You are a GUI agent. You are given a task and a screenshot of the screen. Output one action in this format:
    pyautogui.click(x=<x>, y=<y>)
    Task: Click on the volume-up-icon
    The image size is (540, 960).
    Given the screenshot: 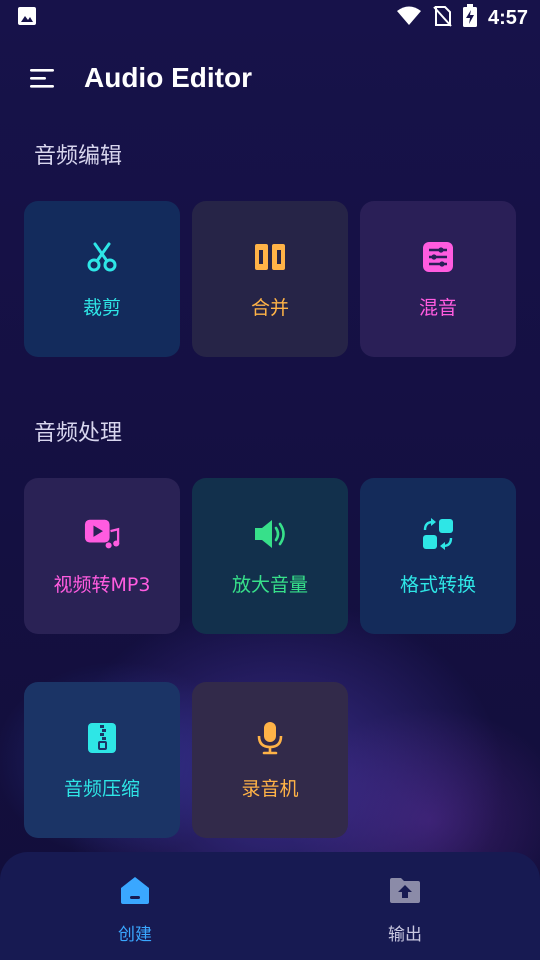 What is the action you would take?
    pyautogui.click(x=270, y=534)
    